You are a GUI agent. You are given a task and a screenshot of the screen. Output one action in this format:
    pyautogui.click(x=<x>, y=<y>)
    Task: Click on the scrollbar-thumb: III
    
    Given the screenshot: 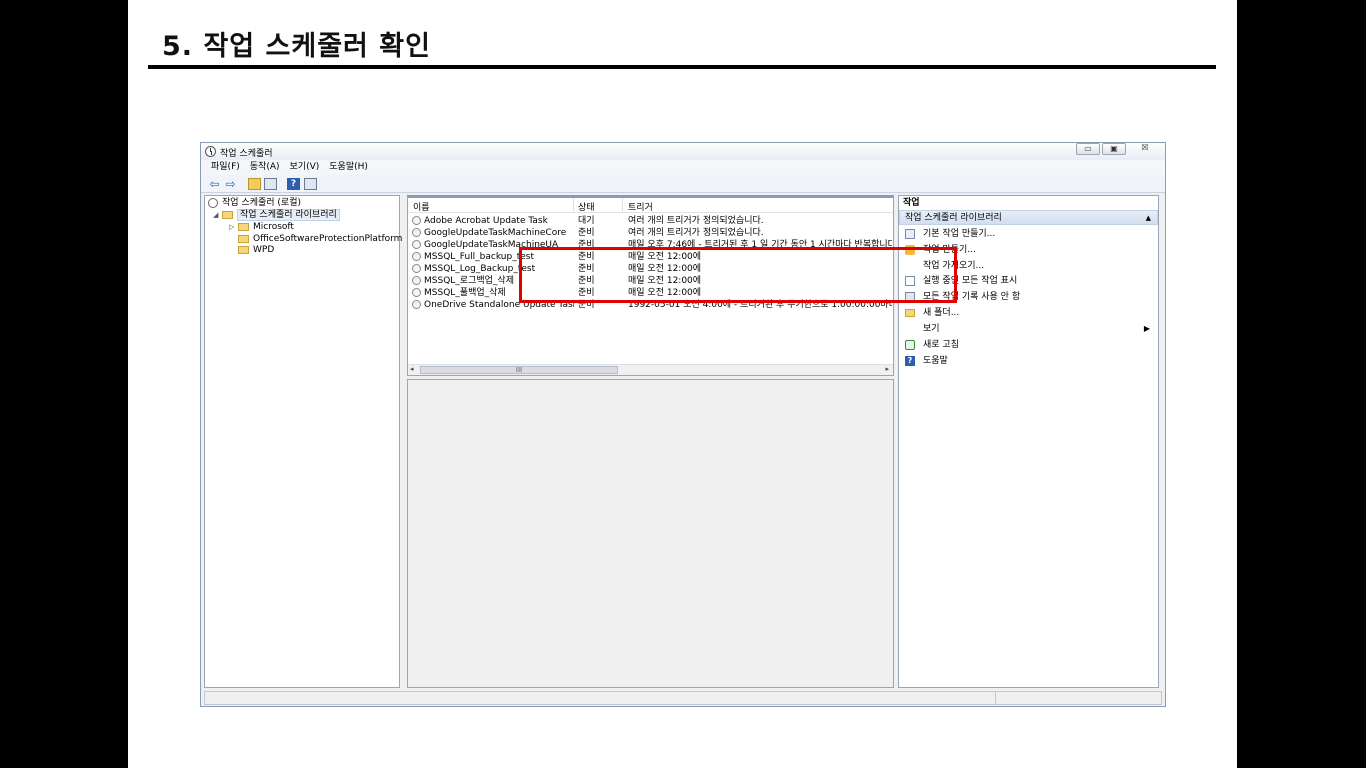 What is the action you would take?
    pyautogui.click(x=519, y=370)
    